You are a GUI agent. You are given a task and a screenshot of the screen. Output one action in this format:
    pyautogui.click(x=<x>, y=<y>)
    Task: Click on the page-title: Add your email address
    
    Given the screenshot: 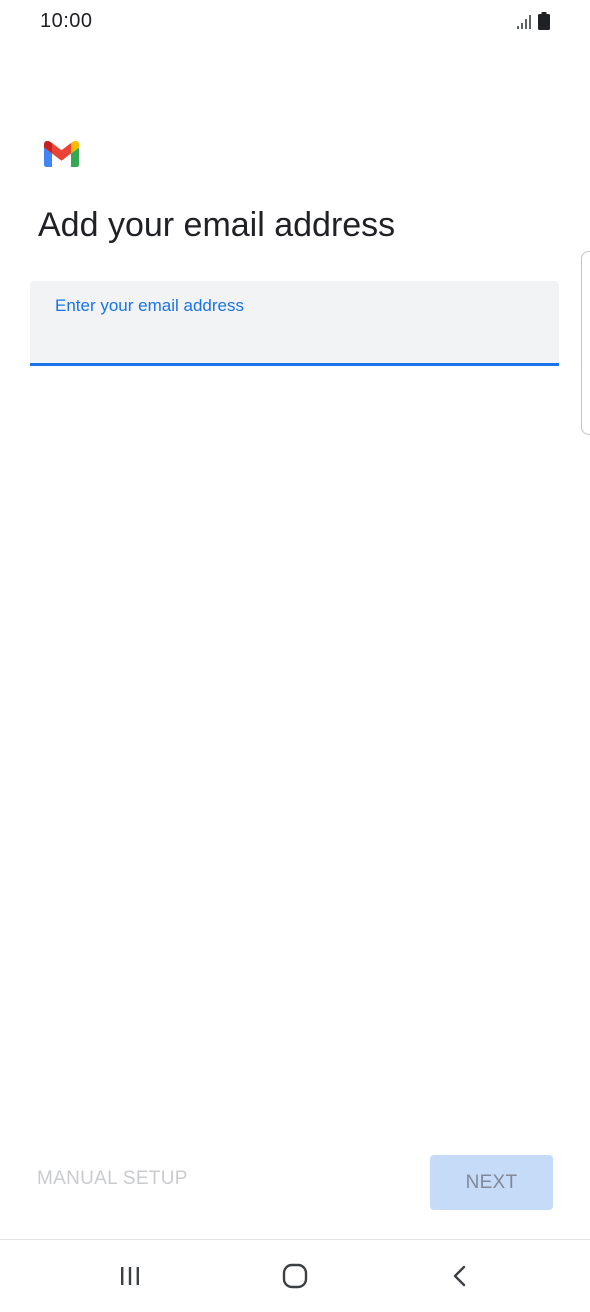 What is the action you would take?
    pyautogui.click(x=217, y=225)
    